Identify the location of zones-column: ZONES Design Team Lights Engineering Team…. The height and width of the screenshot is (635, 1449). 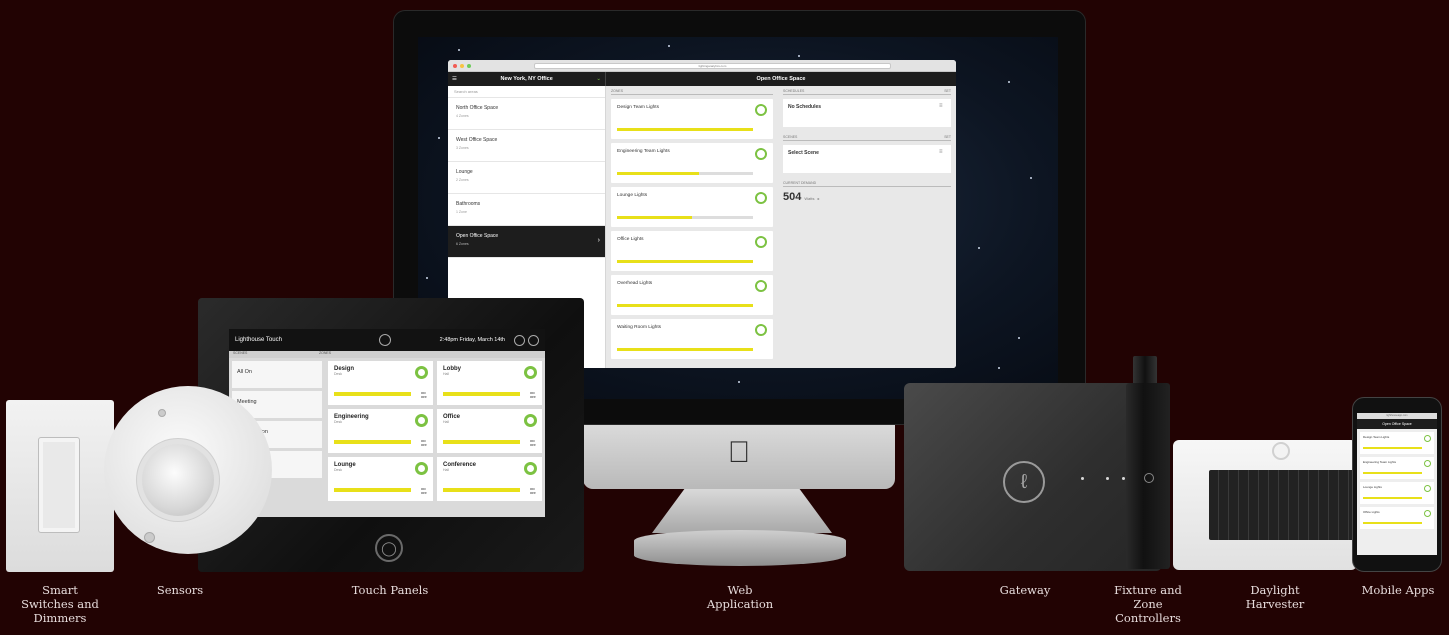
(692, 227).